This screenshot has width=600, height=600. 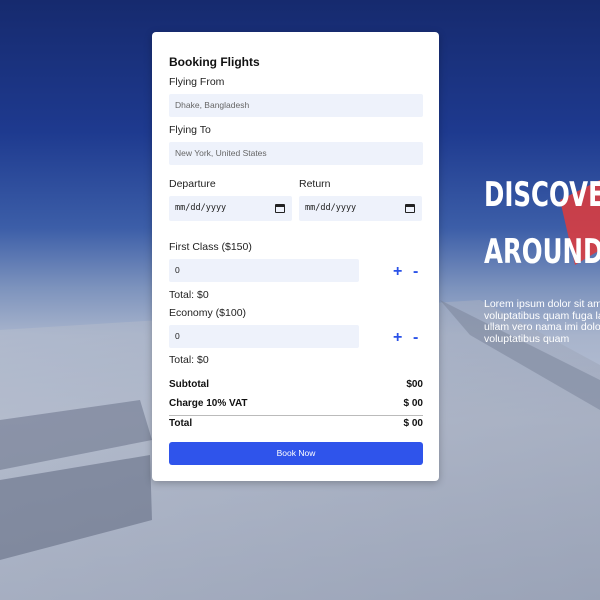 I want to click on flying-from-label: Flying From, so click(x=197, y=82).